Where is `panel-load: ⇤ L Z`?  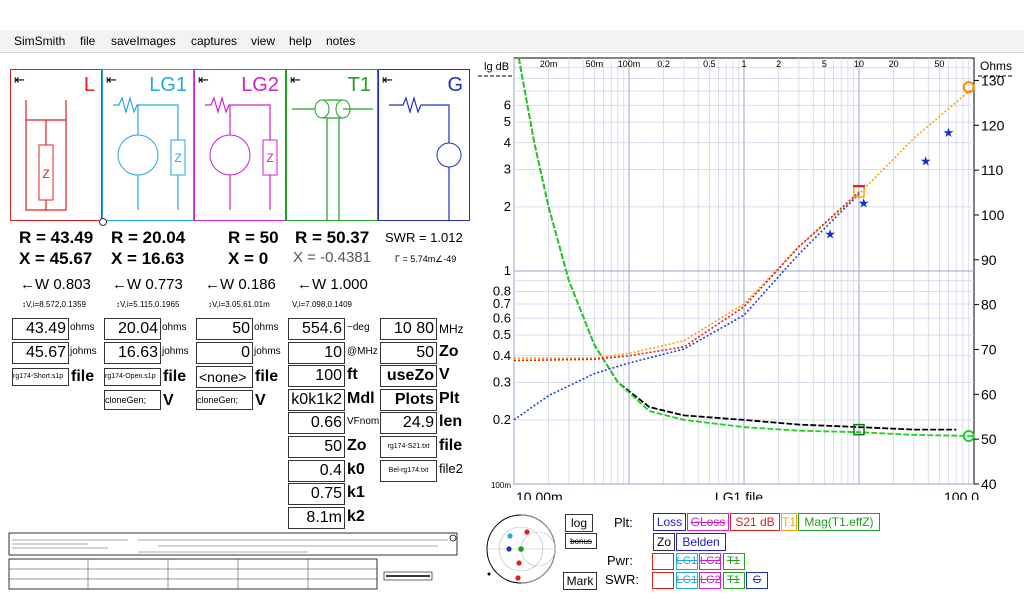 panel-load: ⇤ L Z is located at coordinates (56, 145).